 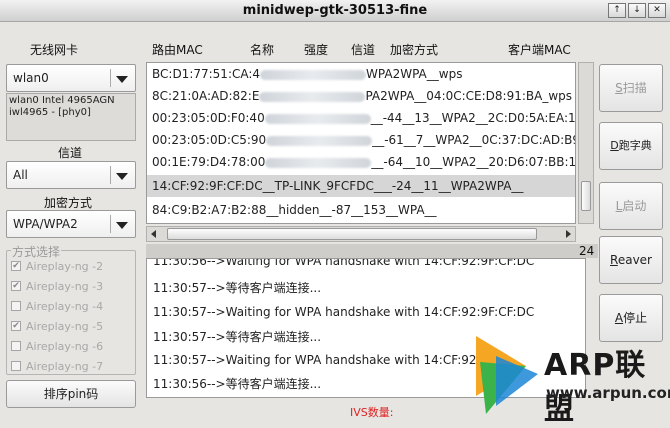 What do you see at coordinates (568, 234) in the screenshot?
I see `chevron-right-icon` at bounding box center [568, 234].